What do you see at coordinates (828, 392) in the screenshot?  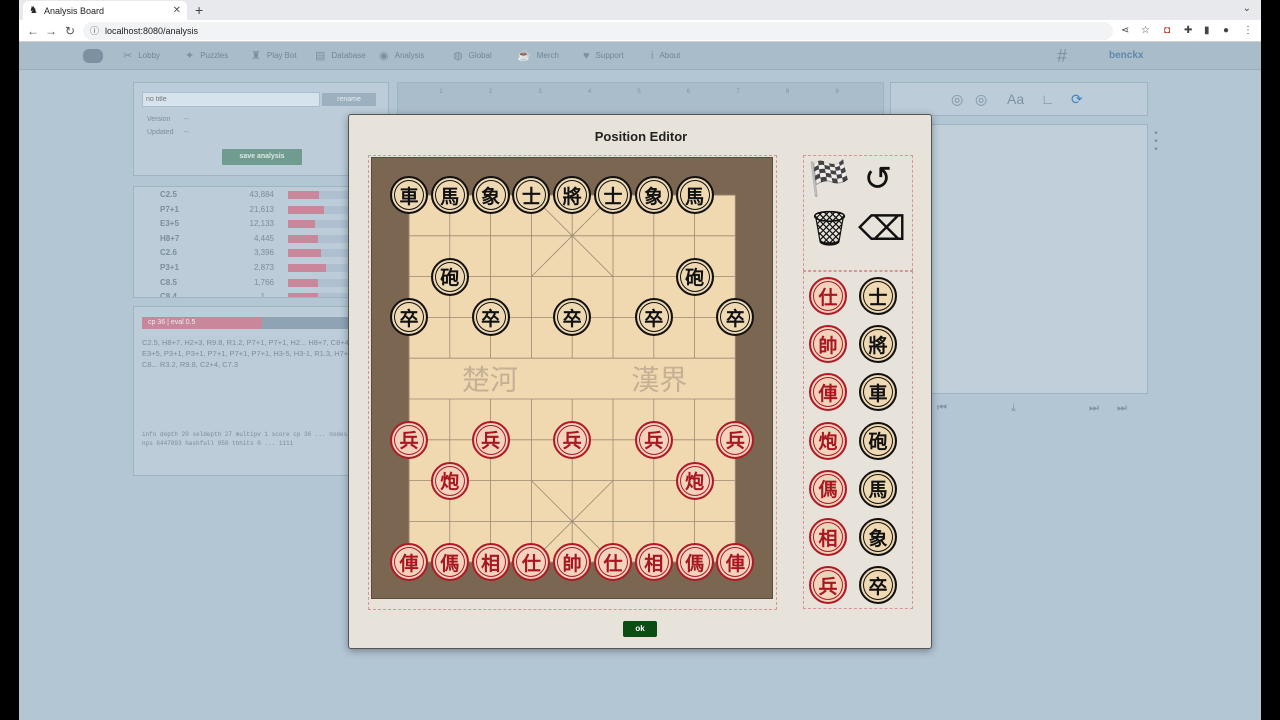 I see `palette-red-piece: 俥` at bounding box center [828, 392].